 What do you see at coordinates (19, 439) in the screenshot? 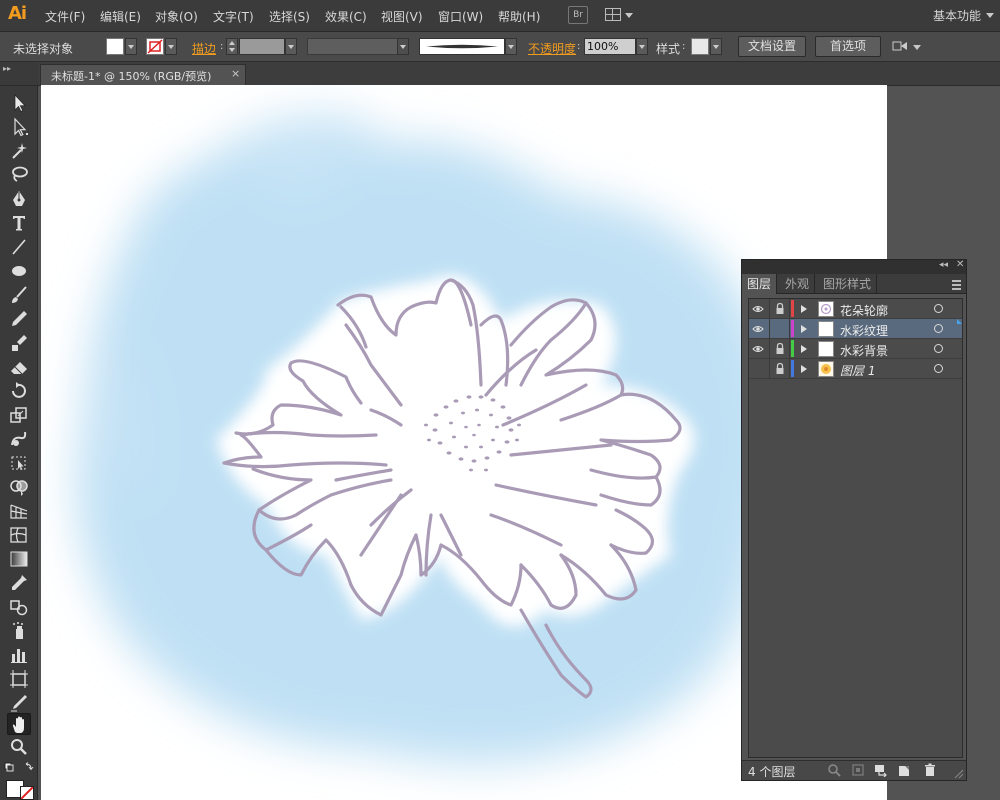
I see `warp-tool-icon` at bounding box center [19, 439].